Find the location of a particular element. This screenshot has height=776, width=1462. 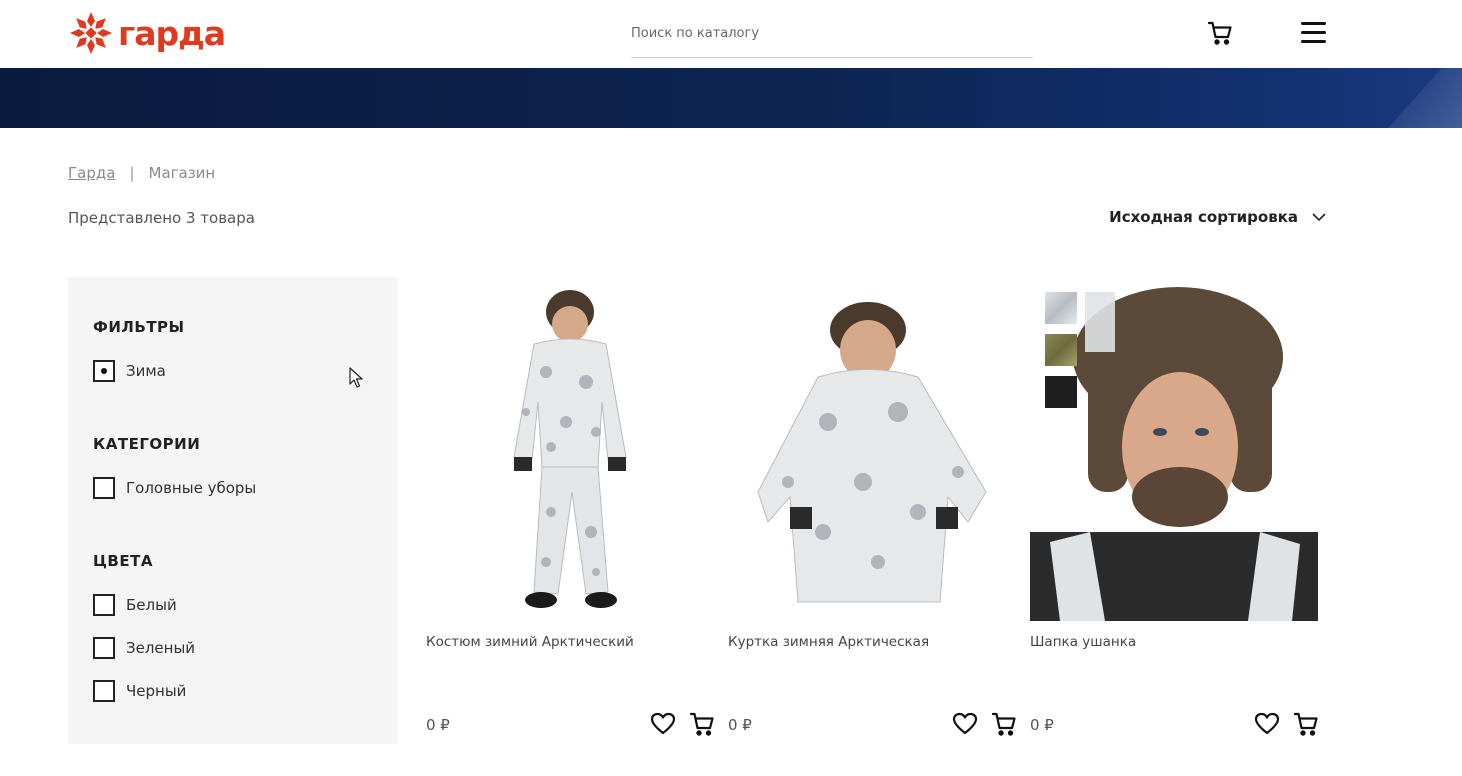

color-option-green: Зеленый is located at coordinates (144, 648).